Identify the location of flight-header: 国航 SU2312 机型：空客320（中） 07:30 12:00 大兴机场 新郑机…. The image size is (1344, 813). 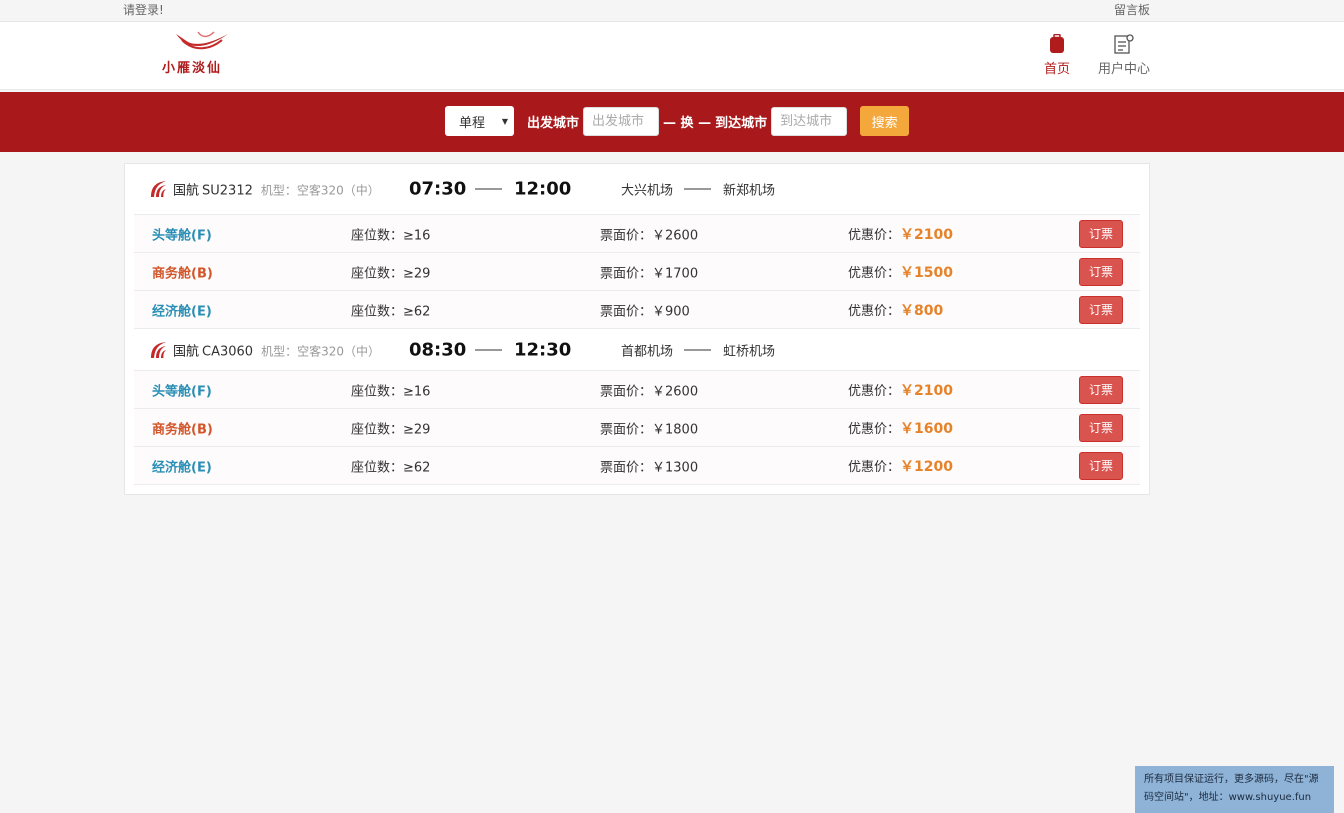
(637, 189).